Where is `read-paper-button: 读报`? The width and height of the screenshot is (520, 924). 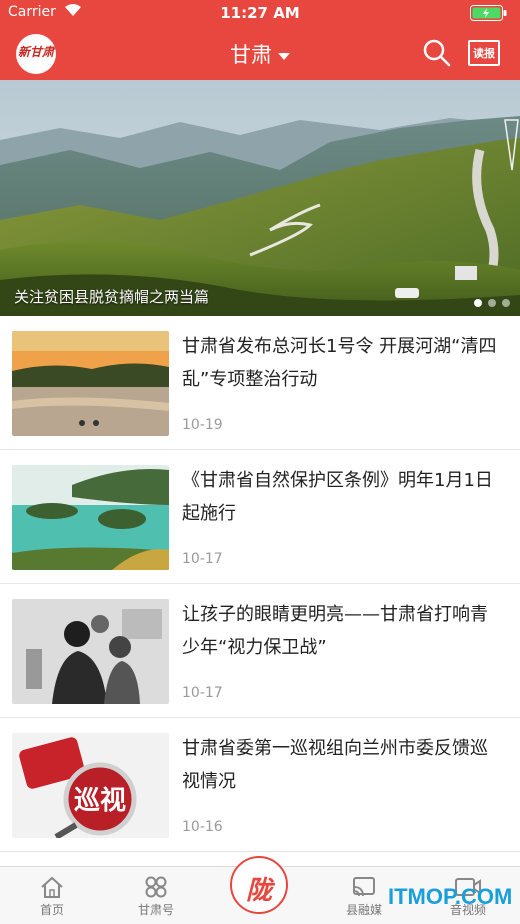 read-paper-button: 读报 is located at coordinates (484, 53).